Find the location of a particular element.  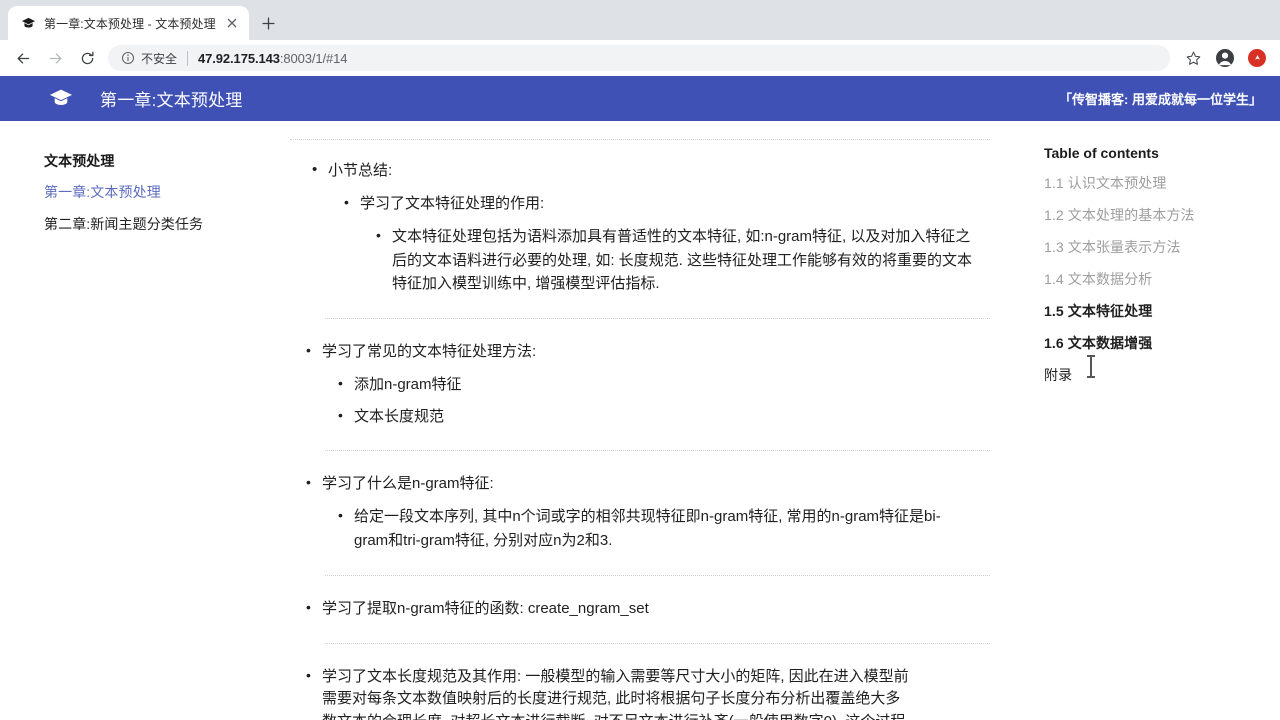

close-icon is located at coordinates (232, 23).